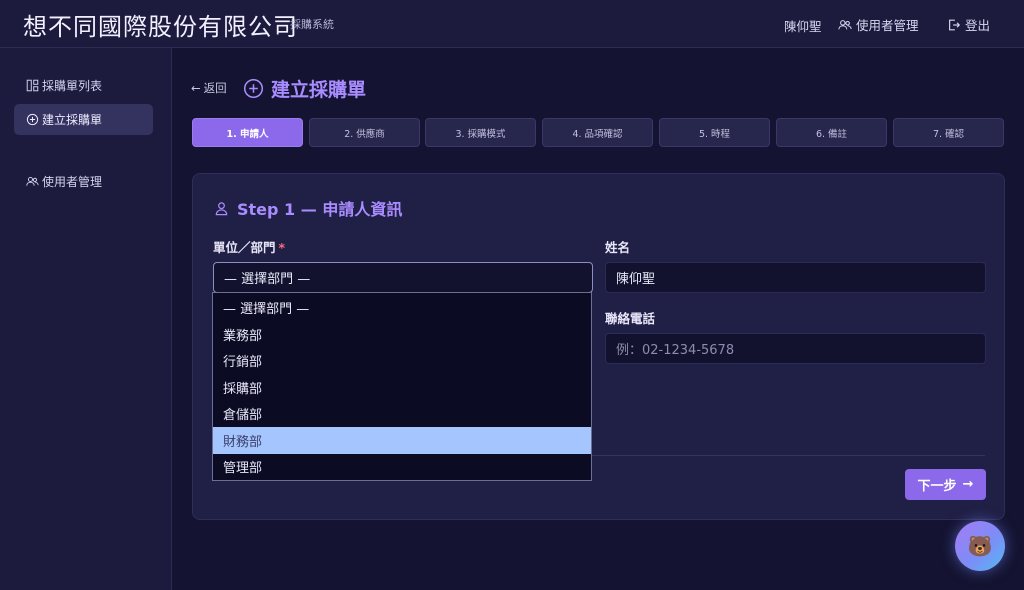 This screenshot has height=590, width=1024. Describe the element at coordinates (247, 132) in the screenshot. I see `step-tab-1: 1. 申請人` at that location.